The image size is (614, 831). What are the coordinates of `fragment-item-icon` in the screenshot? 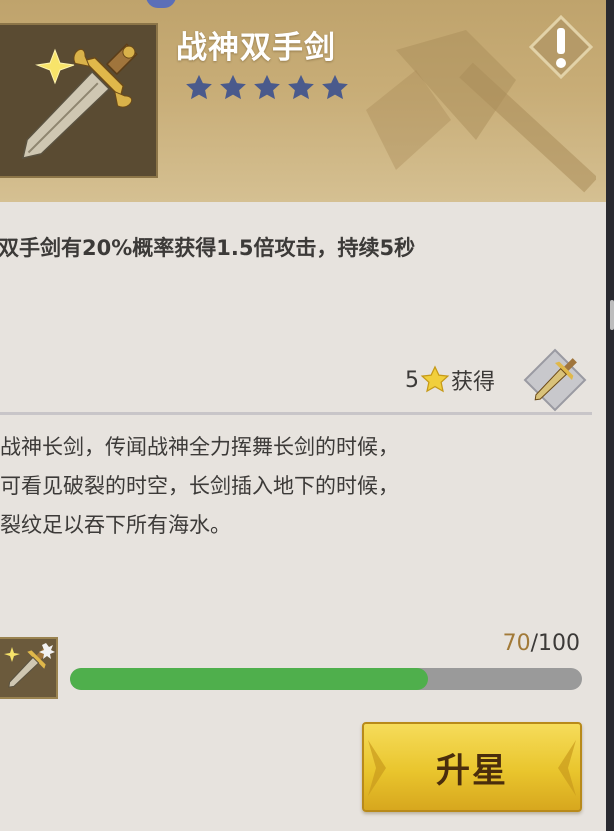 It's located at (29, 668).